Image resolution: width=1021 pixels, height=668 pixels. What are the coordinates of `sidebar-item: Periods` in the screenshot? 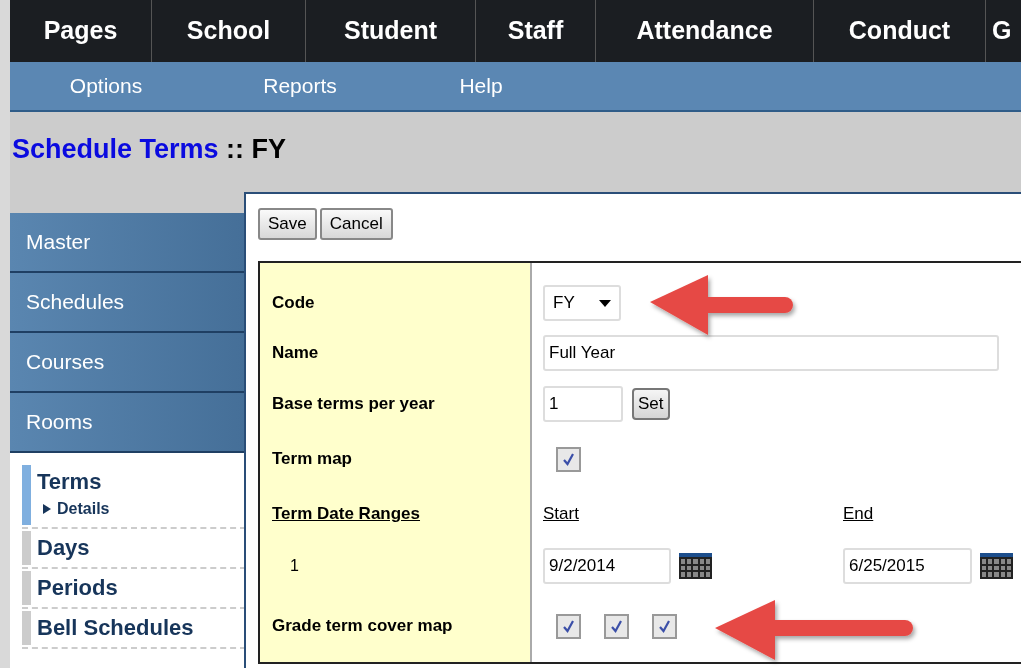 It's located at (77, 588).